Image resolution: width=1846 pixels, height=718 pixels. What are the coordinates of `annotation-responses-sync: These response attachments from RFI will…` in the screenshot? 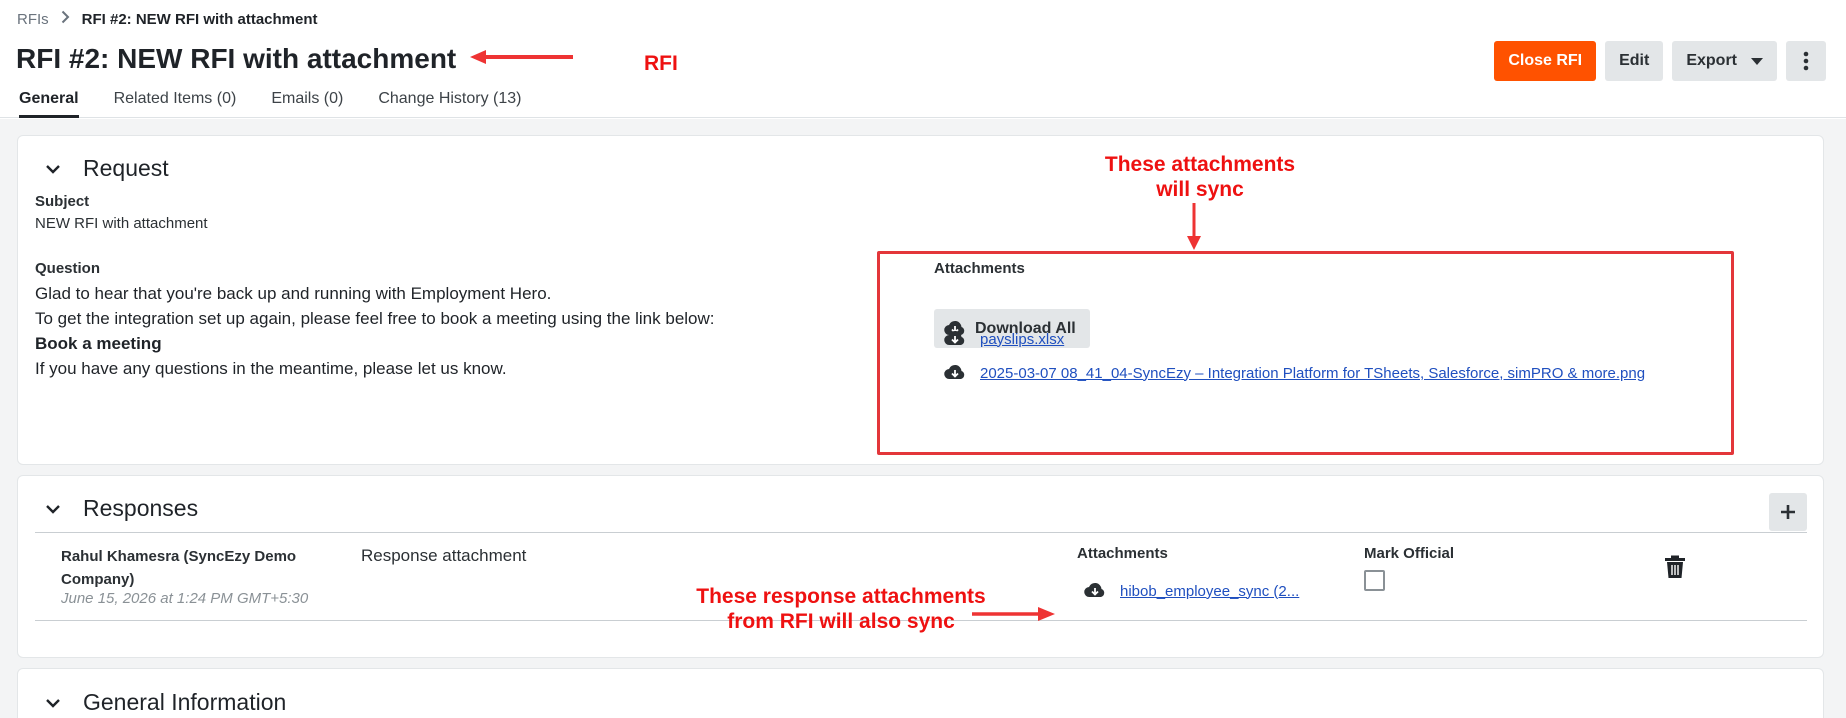 It's located at (841, 609).